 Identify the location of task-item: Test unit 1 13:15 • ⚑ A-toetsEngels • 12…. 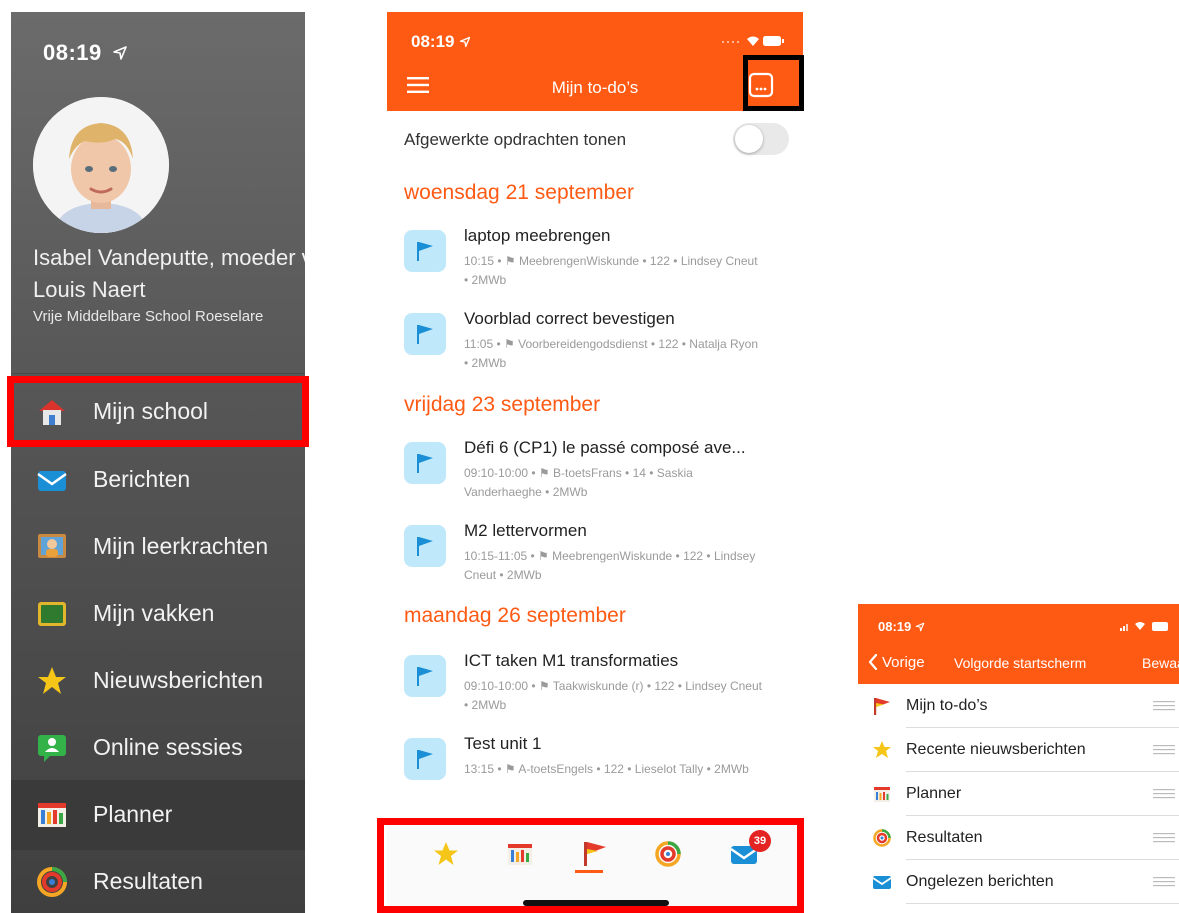
(595, 770).